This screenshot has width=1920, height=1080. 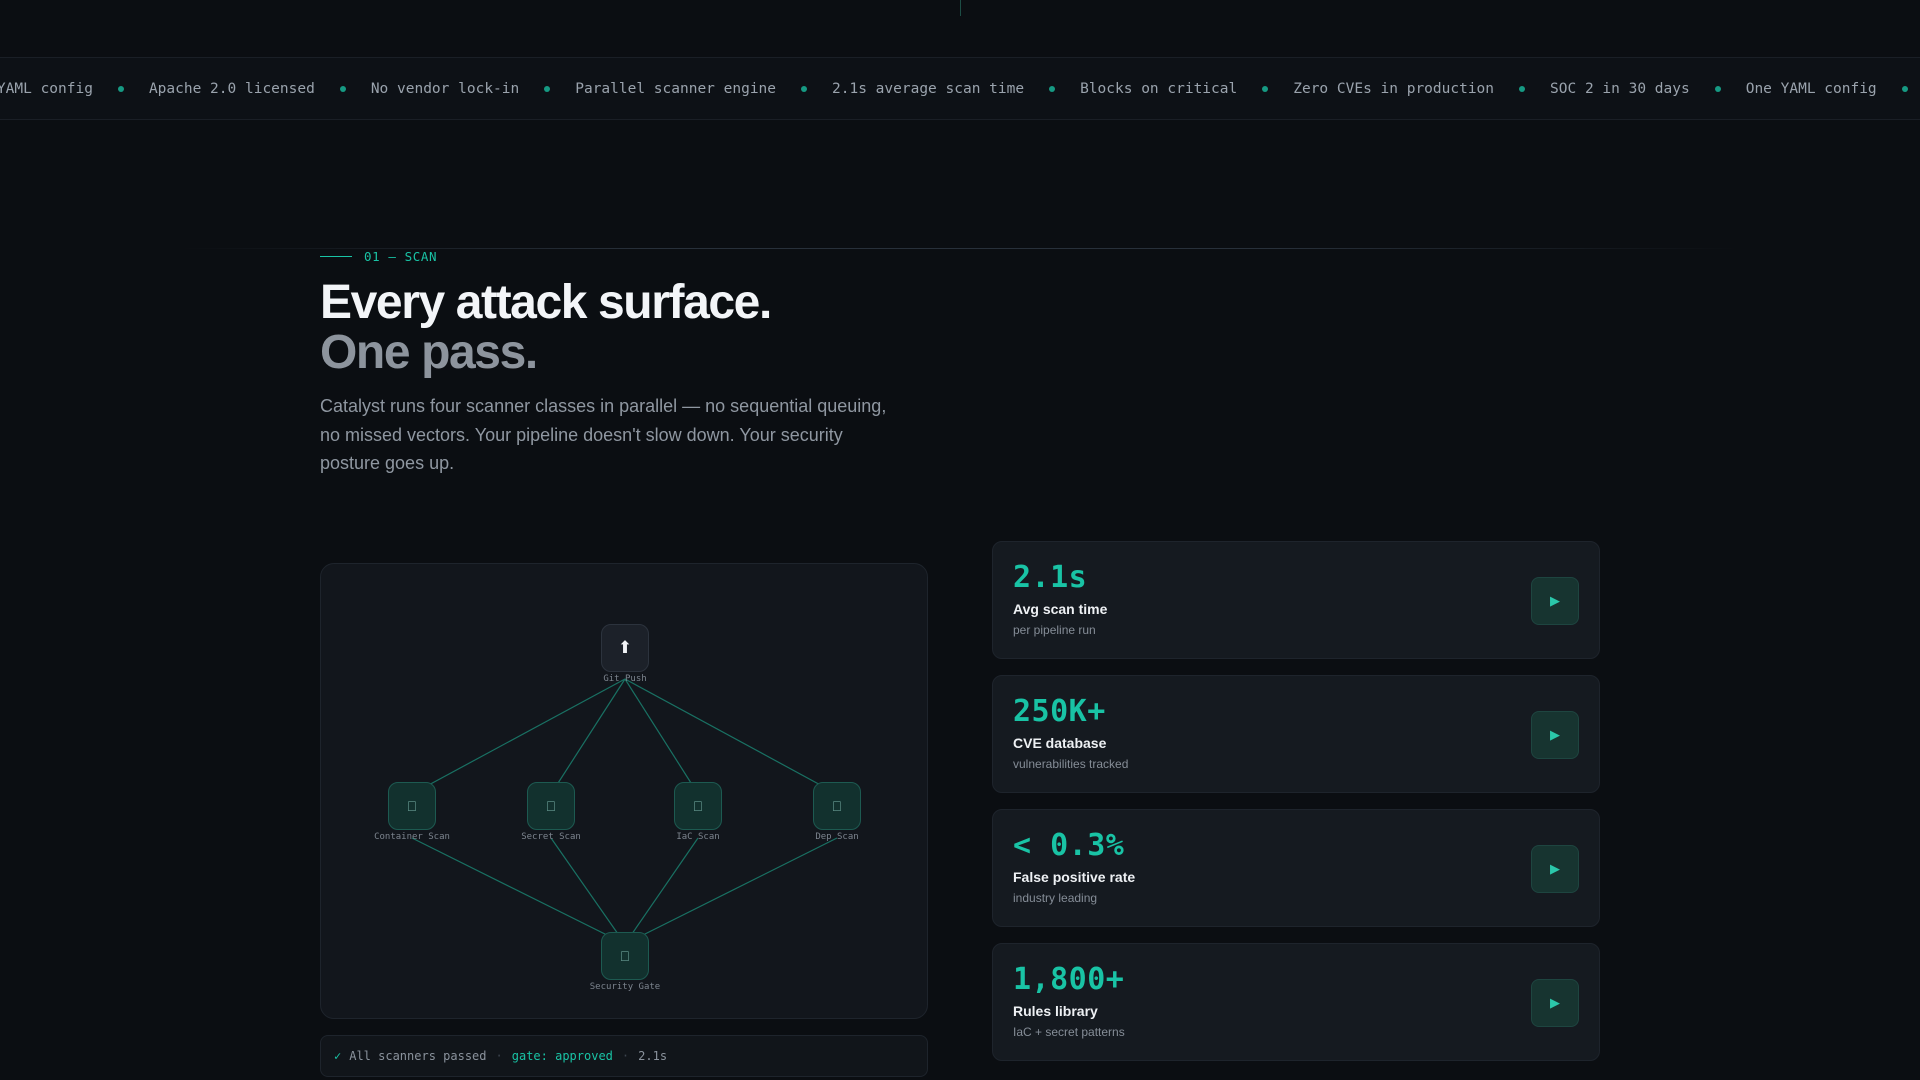 I want to click on gate-status: gate: approved, so click(x=562, y=1056).